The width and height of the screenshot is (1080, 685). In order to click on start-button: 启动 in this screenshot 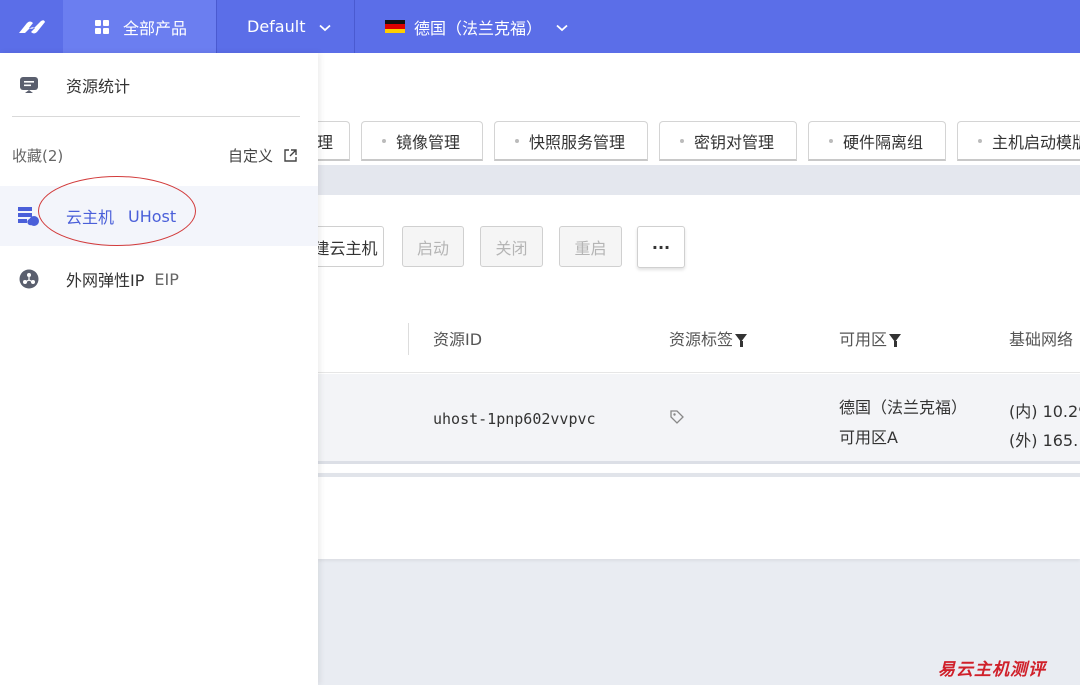, I will do `click(433, 246)`.